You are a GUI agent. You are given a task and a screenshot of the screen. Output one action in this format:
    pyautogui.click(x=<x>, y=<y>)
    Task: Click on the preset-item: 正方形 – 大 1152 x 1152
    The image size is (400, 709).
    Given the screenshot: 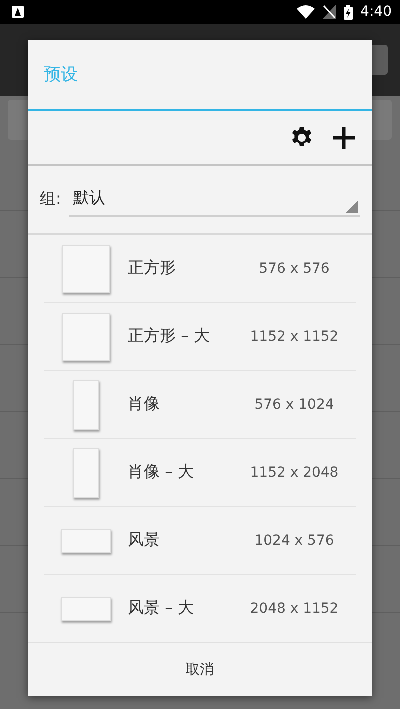 What is the action you would take?
    pyautogui.click(x=200, y=337)
    